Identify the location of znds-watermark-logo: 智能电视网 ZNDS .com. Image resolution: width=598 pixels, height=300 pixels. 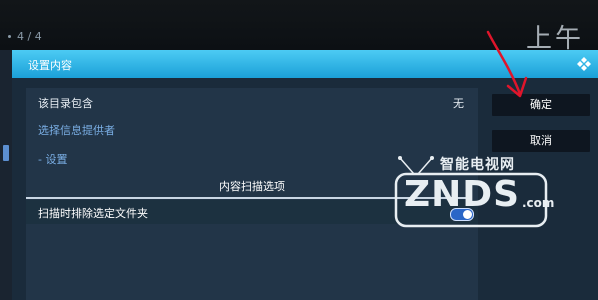
(492, 204).